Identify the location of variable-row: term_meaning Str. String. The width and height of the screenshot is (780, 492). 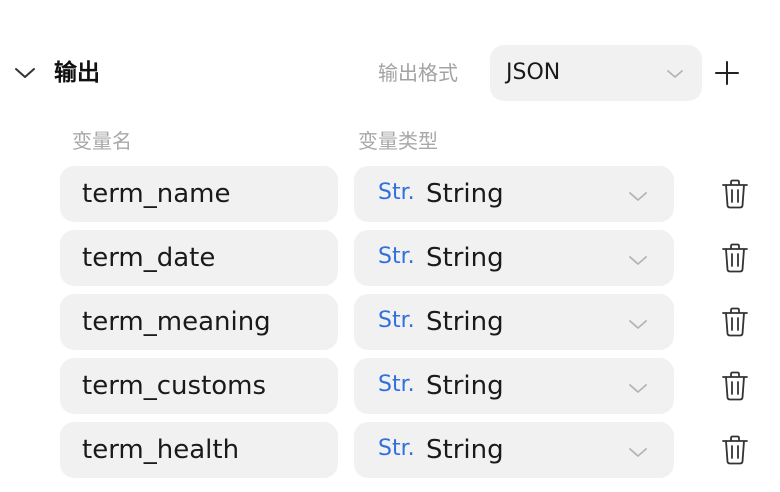
(390, 322).